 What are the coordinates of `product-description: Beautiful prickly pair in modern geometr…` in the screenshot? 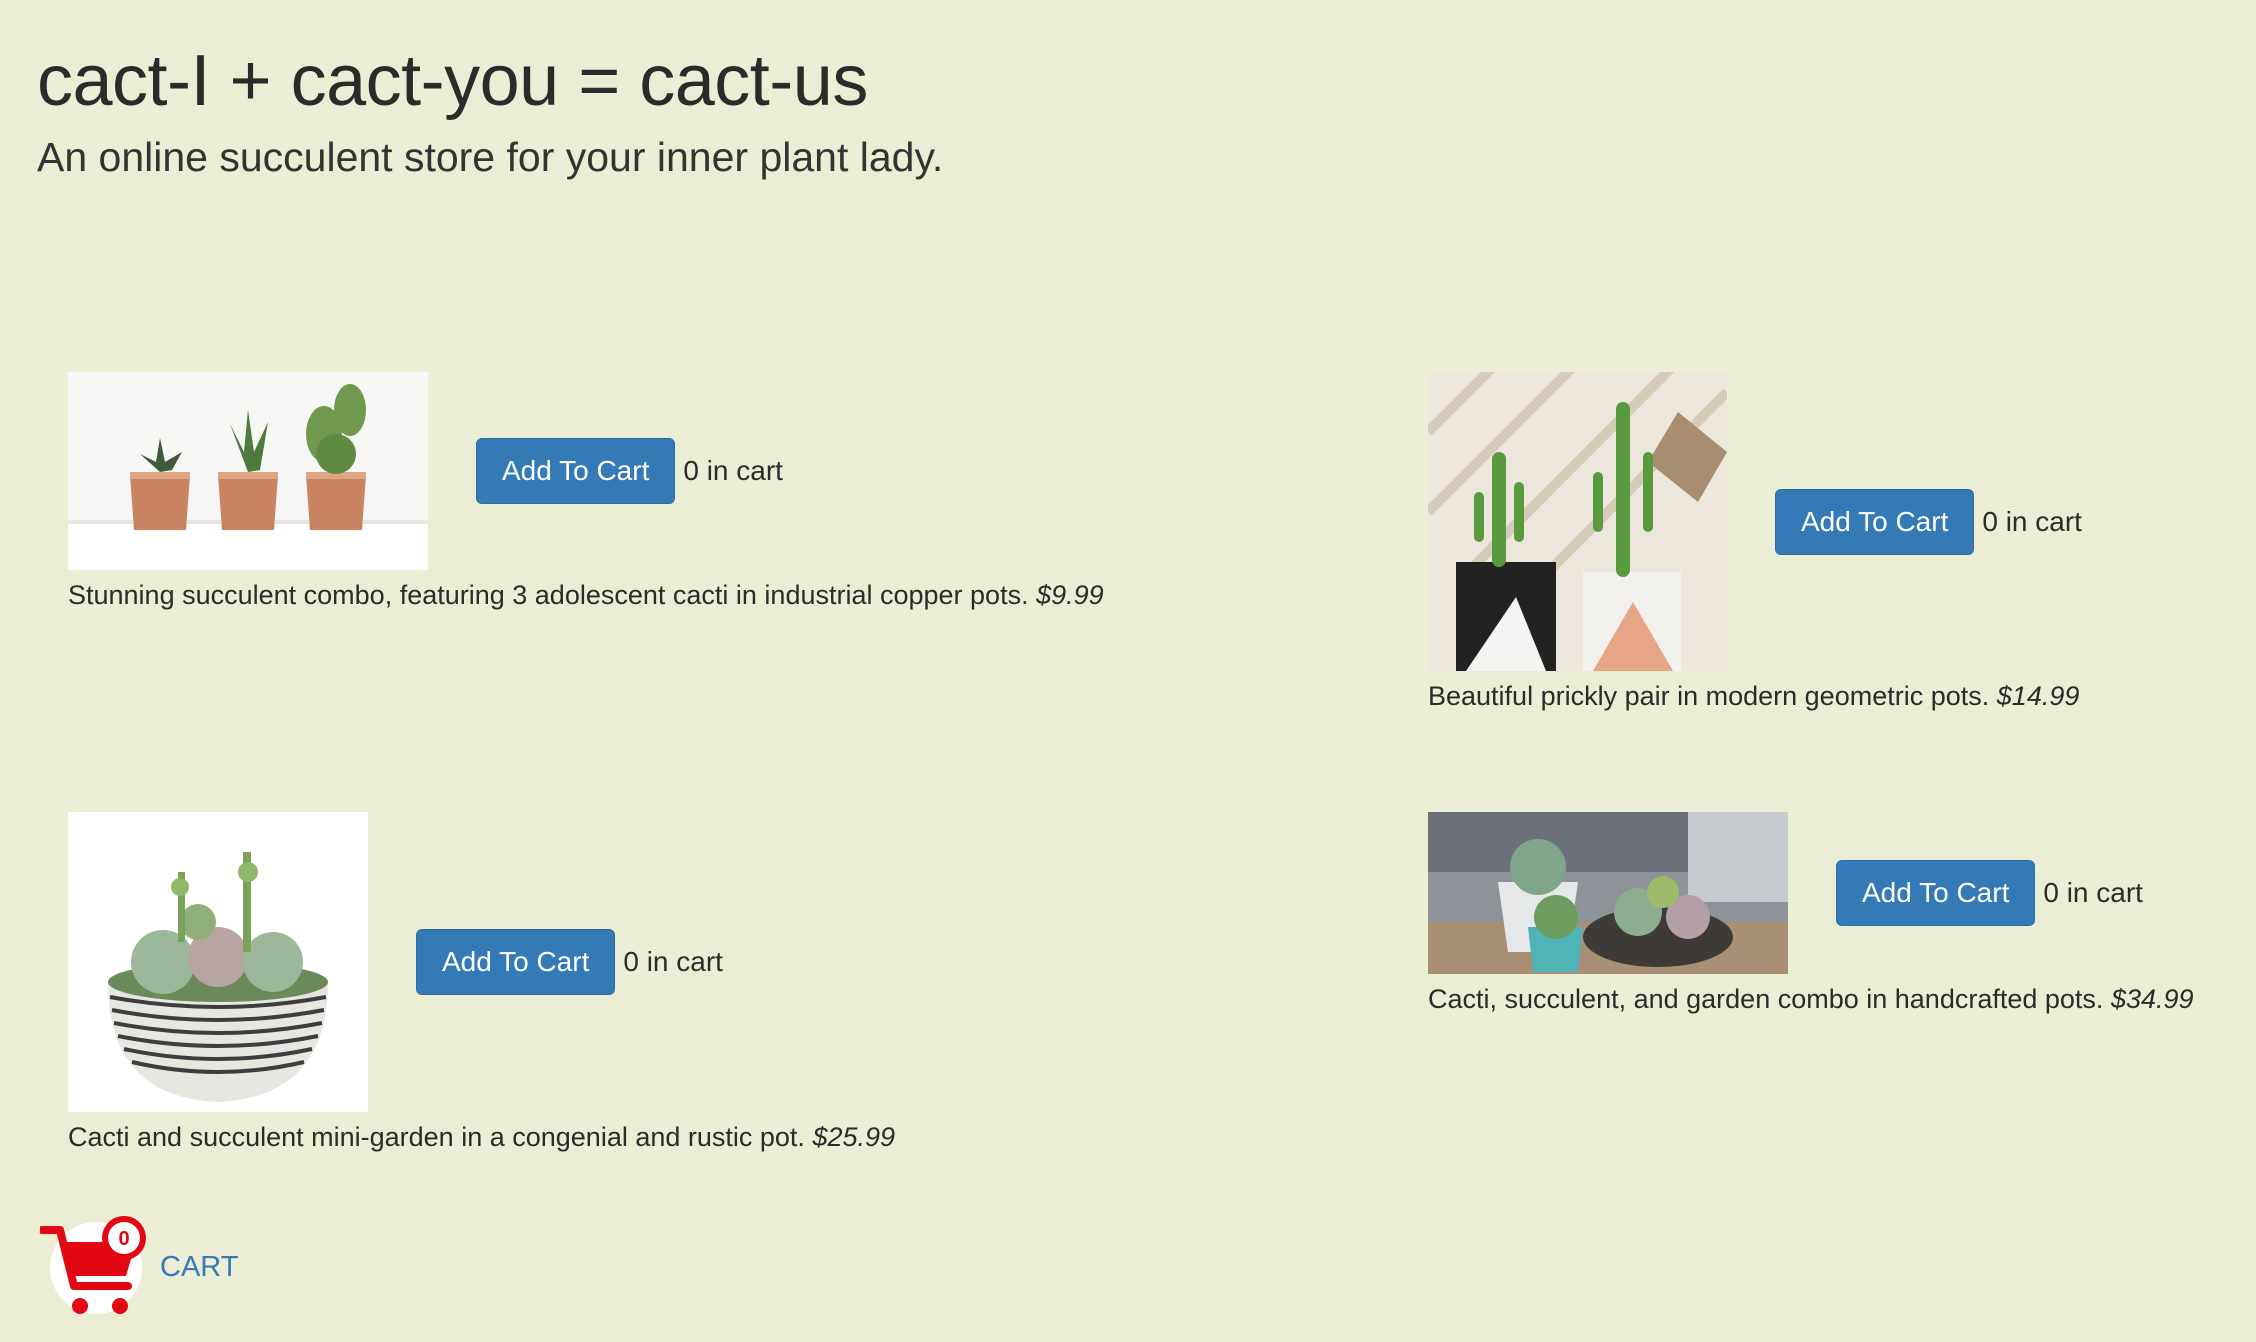 It's located at (1755, 696).